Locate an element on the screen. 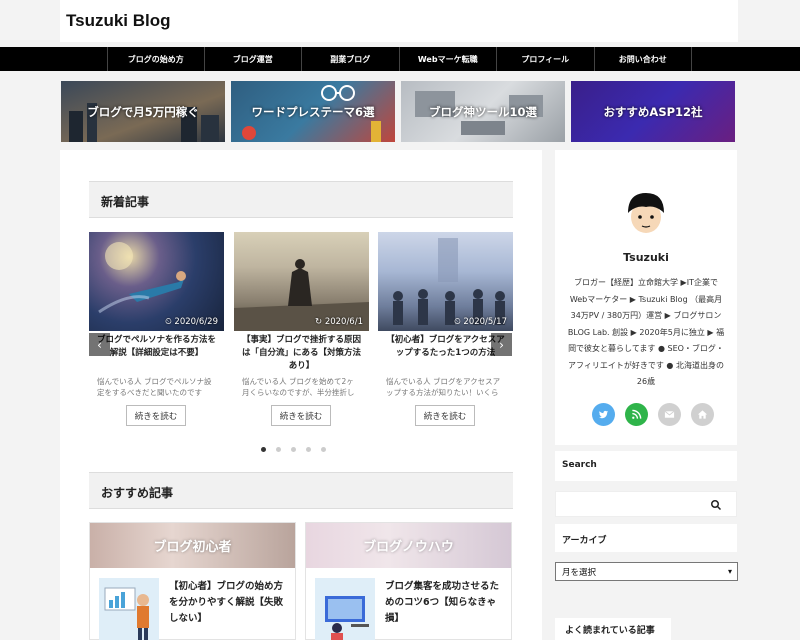 The width and height of the screenshot is (800, 640). banner-label: ワードプレステーマ6選 is located at coordinates (313, 111).